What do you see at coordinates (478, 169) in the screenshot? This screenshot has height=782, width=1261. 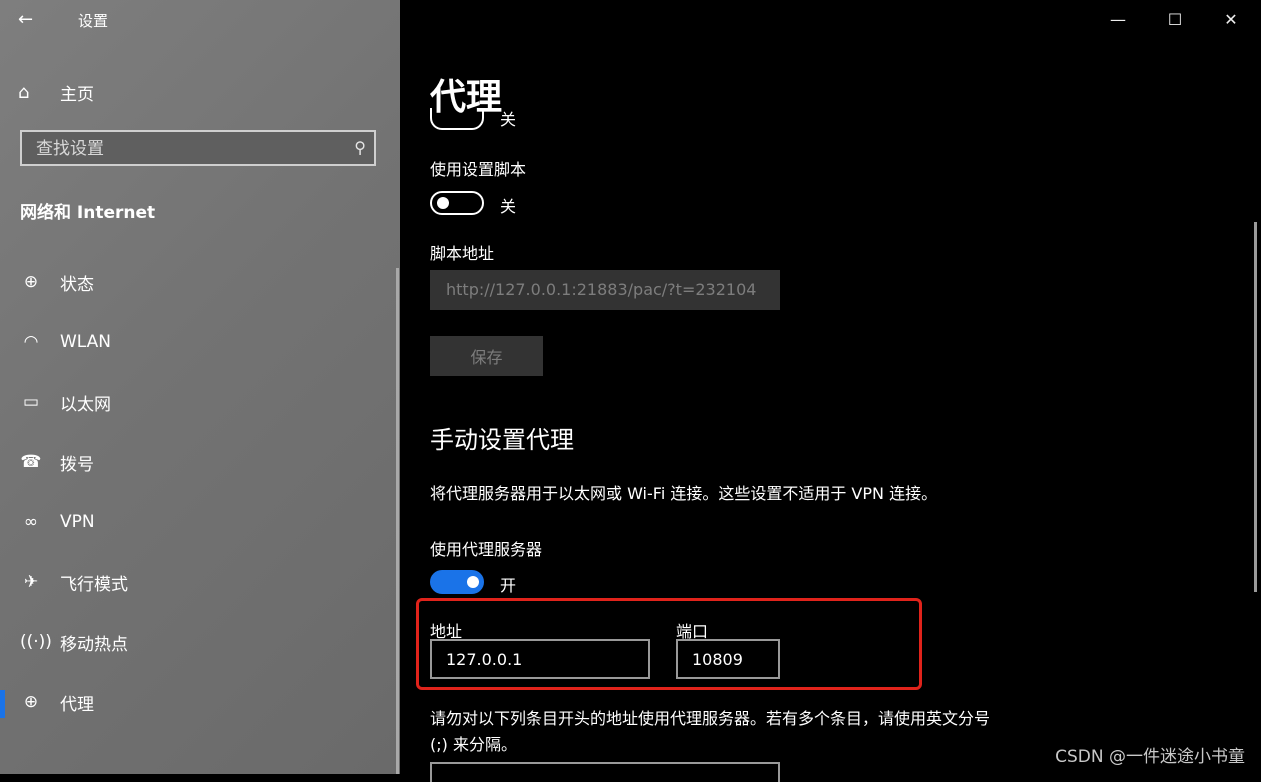 I see `use-script-label: 使用设置脚本` at bounding box center [478, 169].